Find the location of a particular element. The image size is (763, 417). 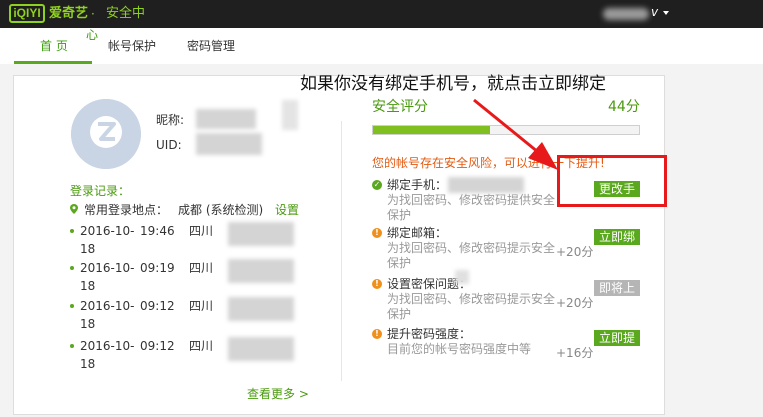

set-location-link: 设置 is located at coordinates (287, 210).